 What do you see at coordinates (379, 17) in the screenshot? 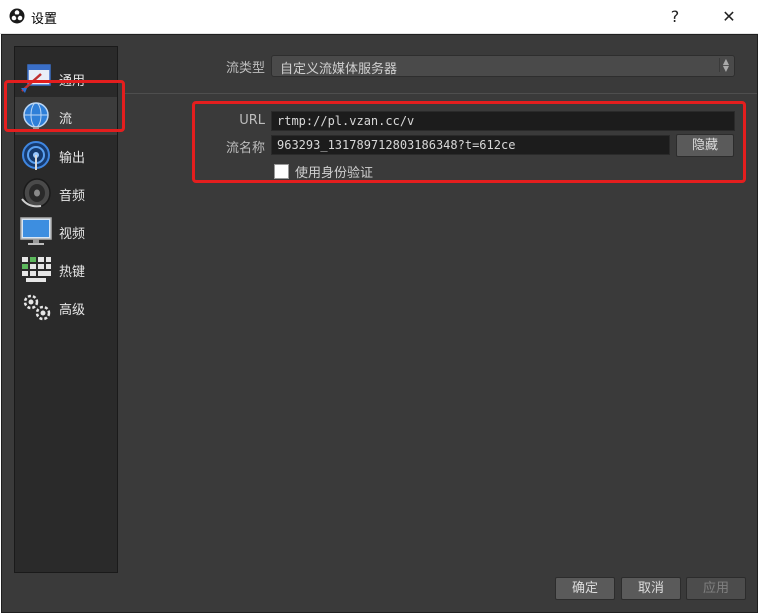
I see `title-bar: 设置 ? ✕` at bounding box center [379, 17].